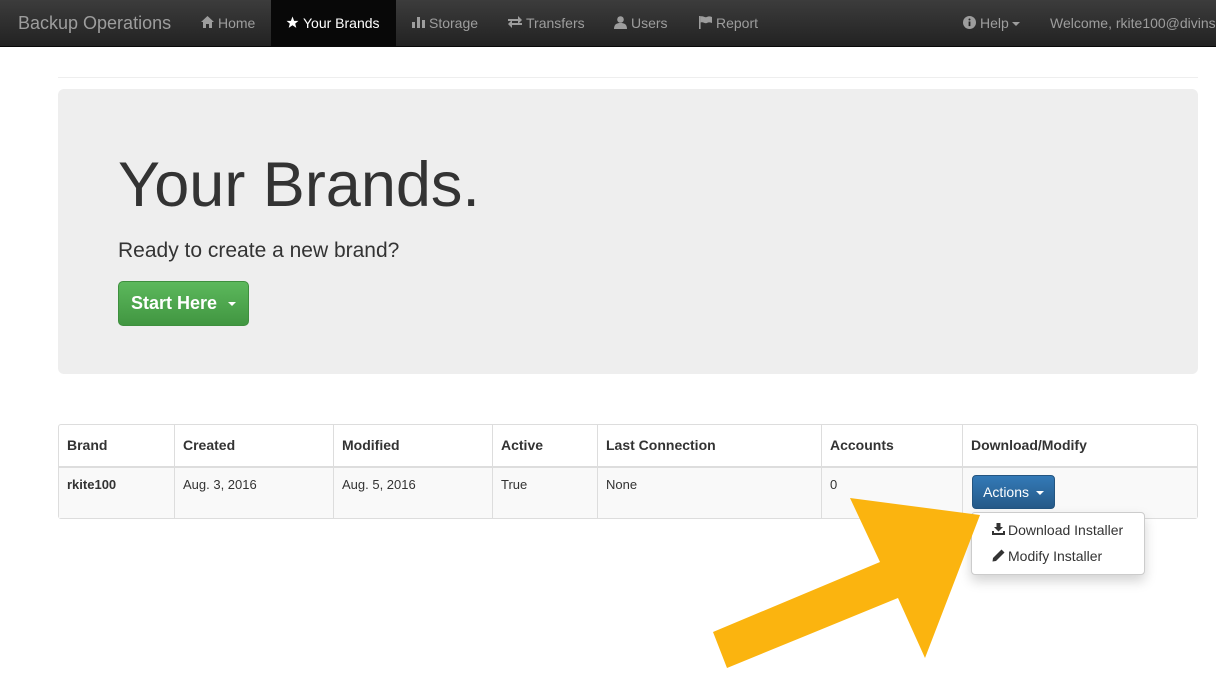 This screenshot has height=698, width=1216. I want to click on star-icon, so click(292, 22).